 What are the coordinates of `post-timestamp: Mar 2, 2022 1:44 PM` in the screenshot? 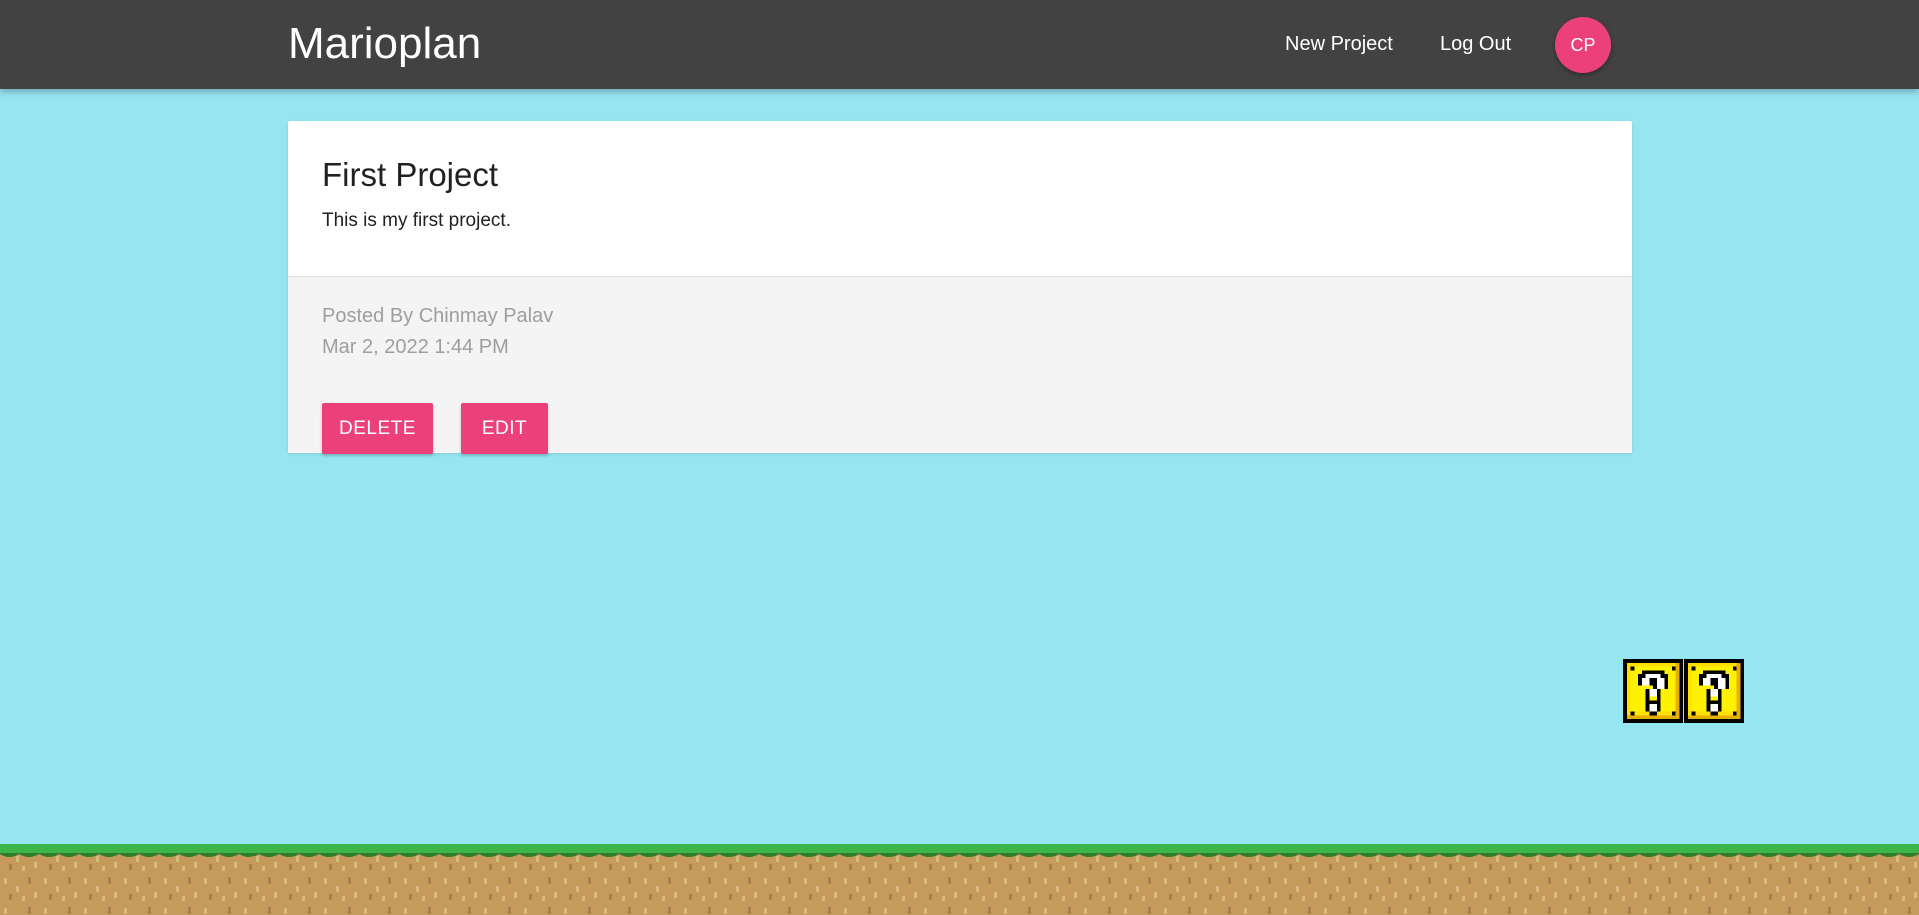 It's located at (415, 347).